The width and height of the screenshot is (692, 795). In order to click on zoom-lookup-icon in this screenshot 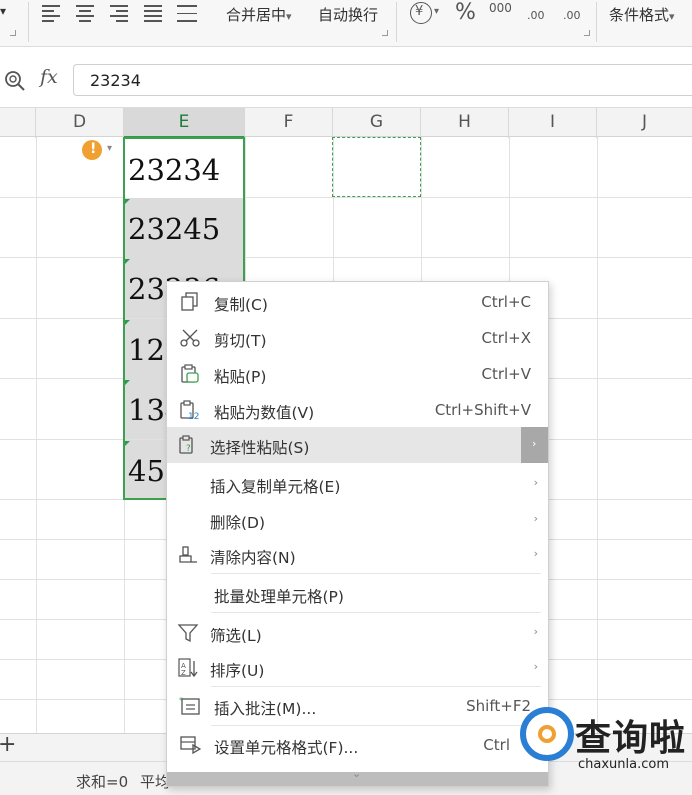, I will do `click(15, 81)`.